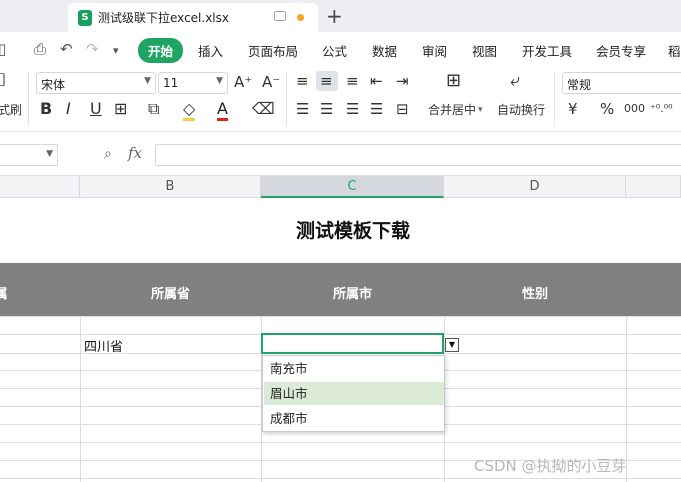 This screenshot has height=482, width=681. I want to click on menu-member: 会员专享, so click(621, 50).